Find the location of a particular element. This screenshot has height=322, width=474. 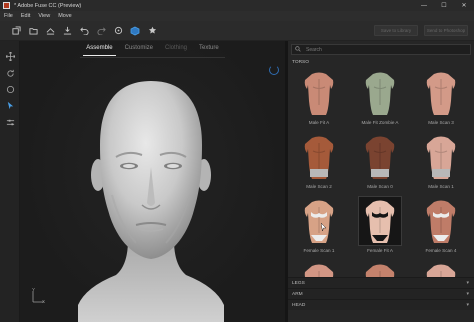

menu-bar: File Edit View Move is located at coordinates (237, 16).